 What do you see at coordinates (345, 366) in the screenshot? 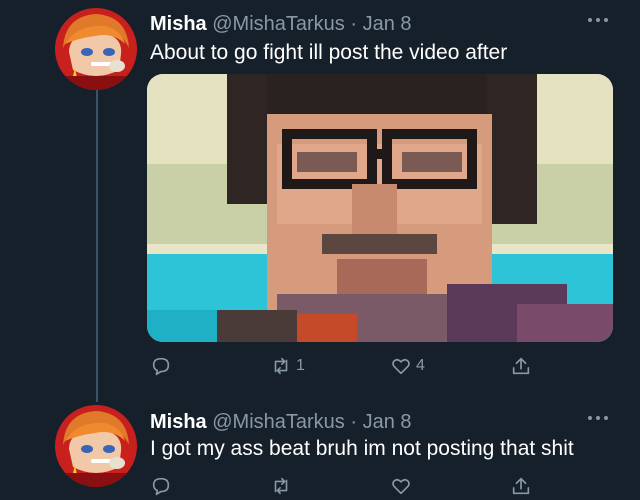
I see `tweet-actions: 1 4` at bounding box center [345, 366].